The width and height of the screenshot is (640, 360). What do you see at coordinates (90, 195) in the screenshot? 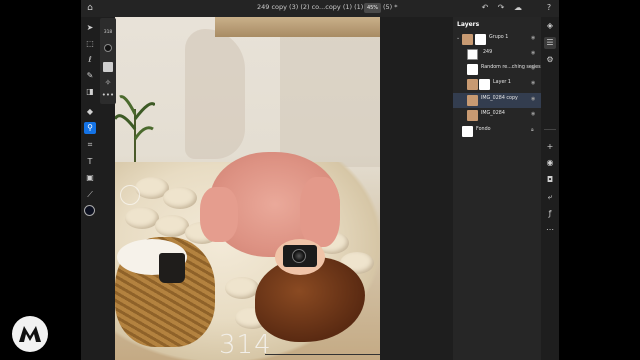
I see `eyedropper-tool-icon: ⟋` at bounding box center [90, 195].